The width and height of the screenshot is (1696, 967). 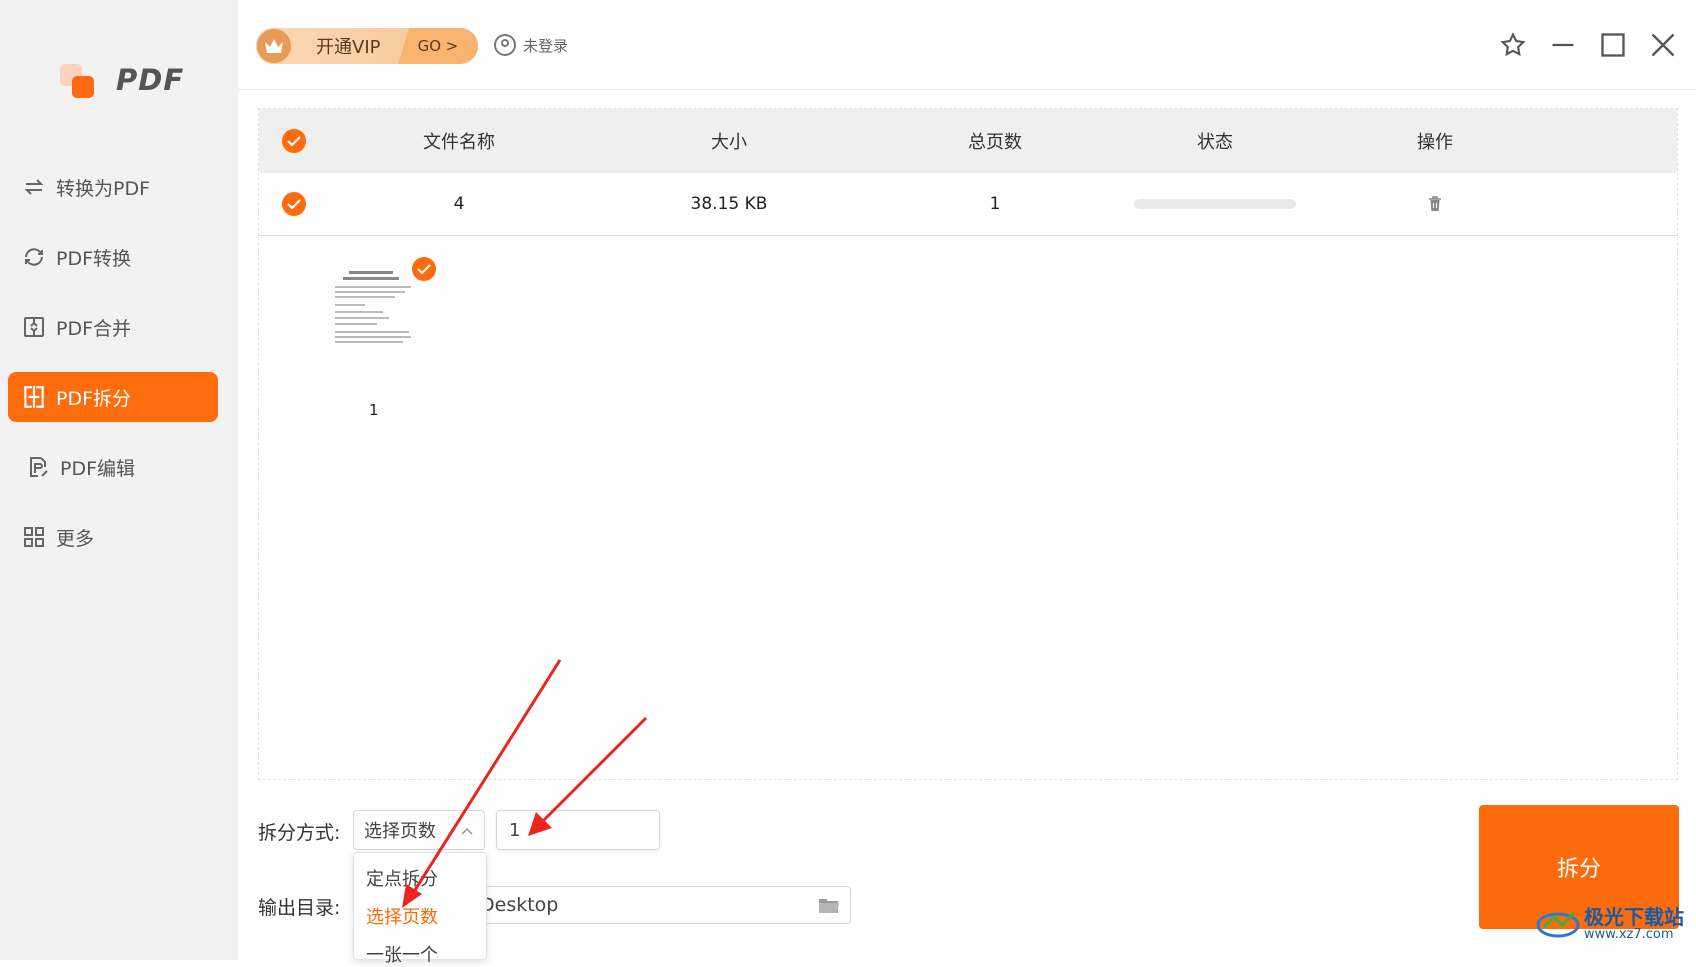 I want to click on vip-label: 开通VIP, so click(x=348, y=47).